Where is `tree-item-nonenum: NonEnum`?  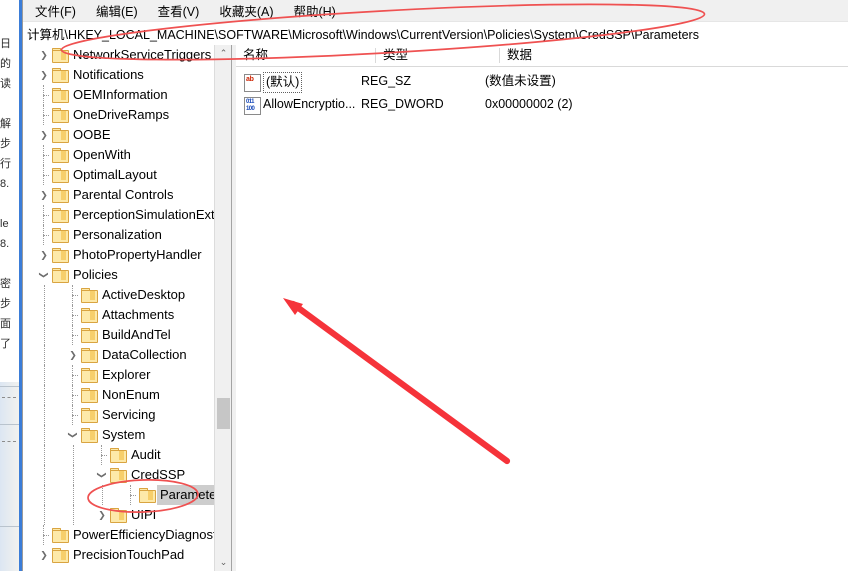
tree-item-nonenum: NonEnum is located at coordinates (118, 395).